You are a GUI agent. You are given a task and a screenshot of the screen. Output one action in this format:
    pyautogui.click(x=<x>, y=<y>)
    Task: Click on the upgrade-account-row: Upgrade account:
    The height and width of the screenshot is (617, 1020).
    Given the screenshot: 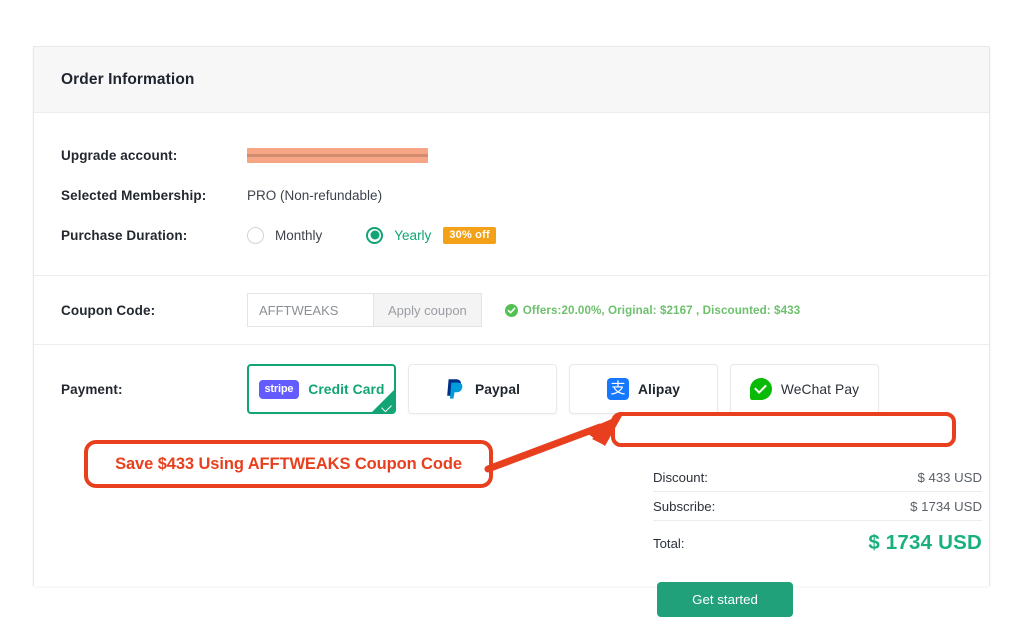 What is the action you would take?
    pyautogui.click(x=511, y=155)
    